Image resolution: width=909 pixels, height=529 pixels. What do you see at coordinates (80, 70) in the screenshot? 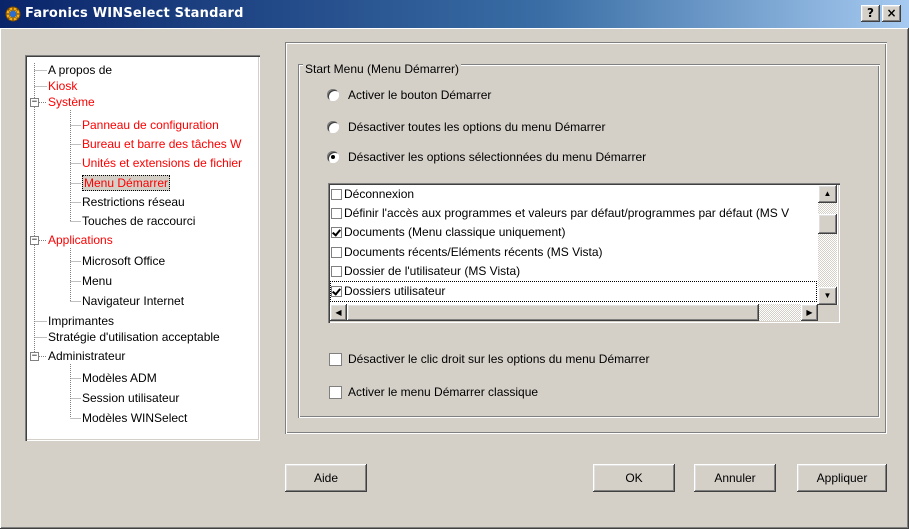
I see `tree-item-a-propos: A propos de` at bounding box center [80, 70].